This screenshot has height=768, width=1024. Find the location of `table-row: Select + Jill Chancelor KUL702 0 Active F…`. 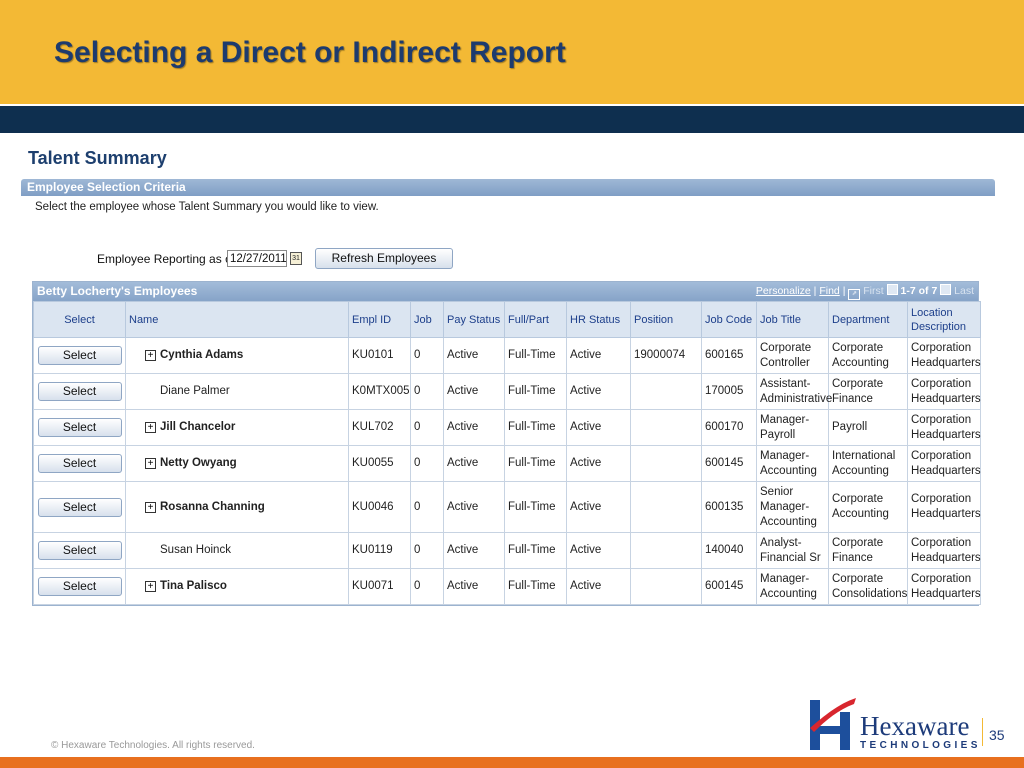

table-row: Select + Jill Chancelor KUL702 0 Active F… is located at coordinates (507, 427).